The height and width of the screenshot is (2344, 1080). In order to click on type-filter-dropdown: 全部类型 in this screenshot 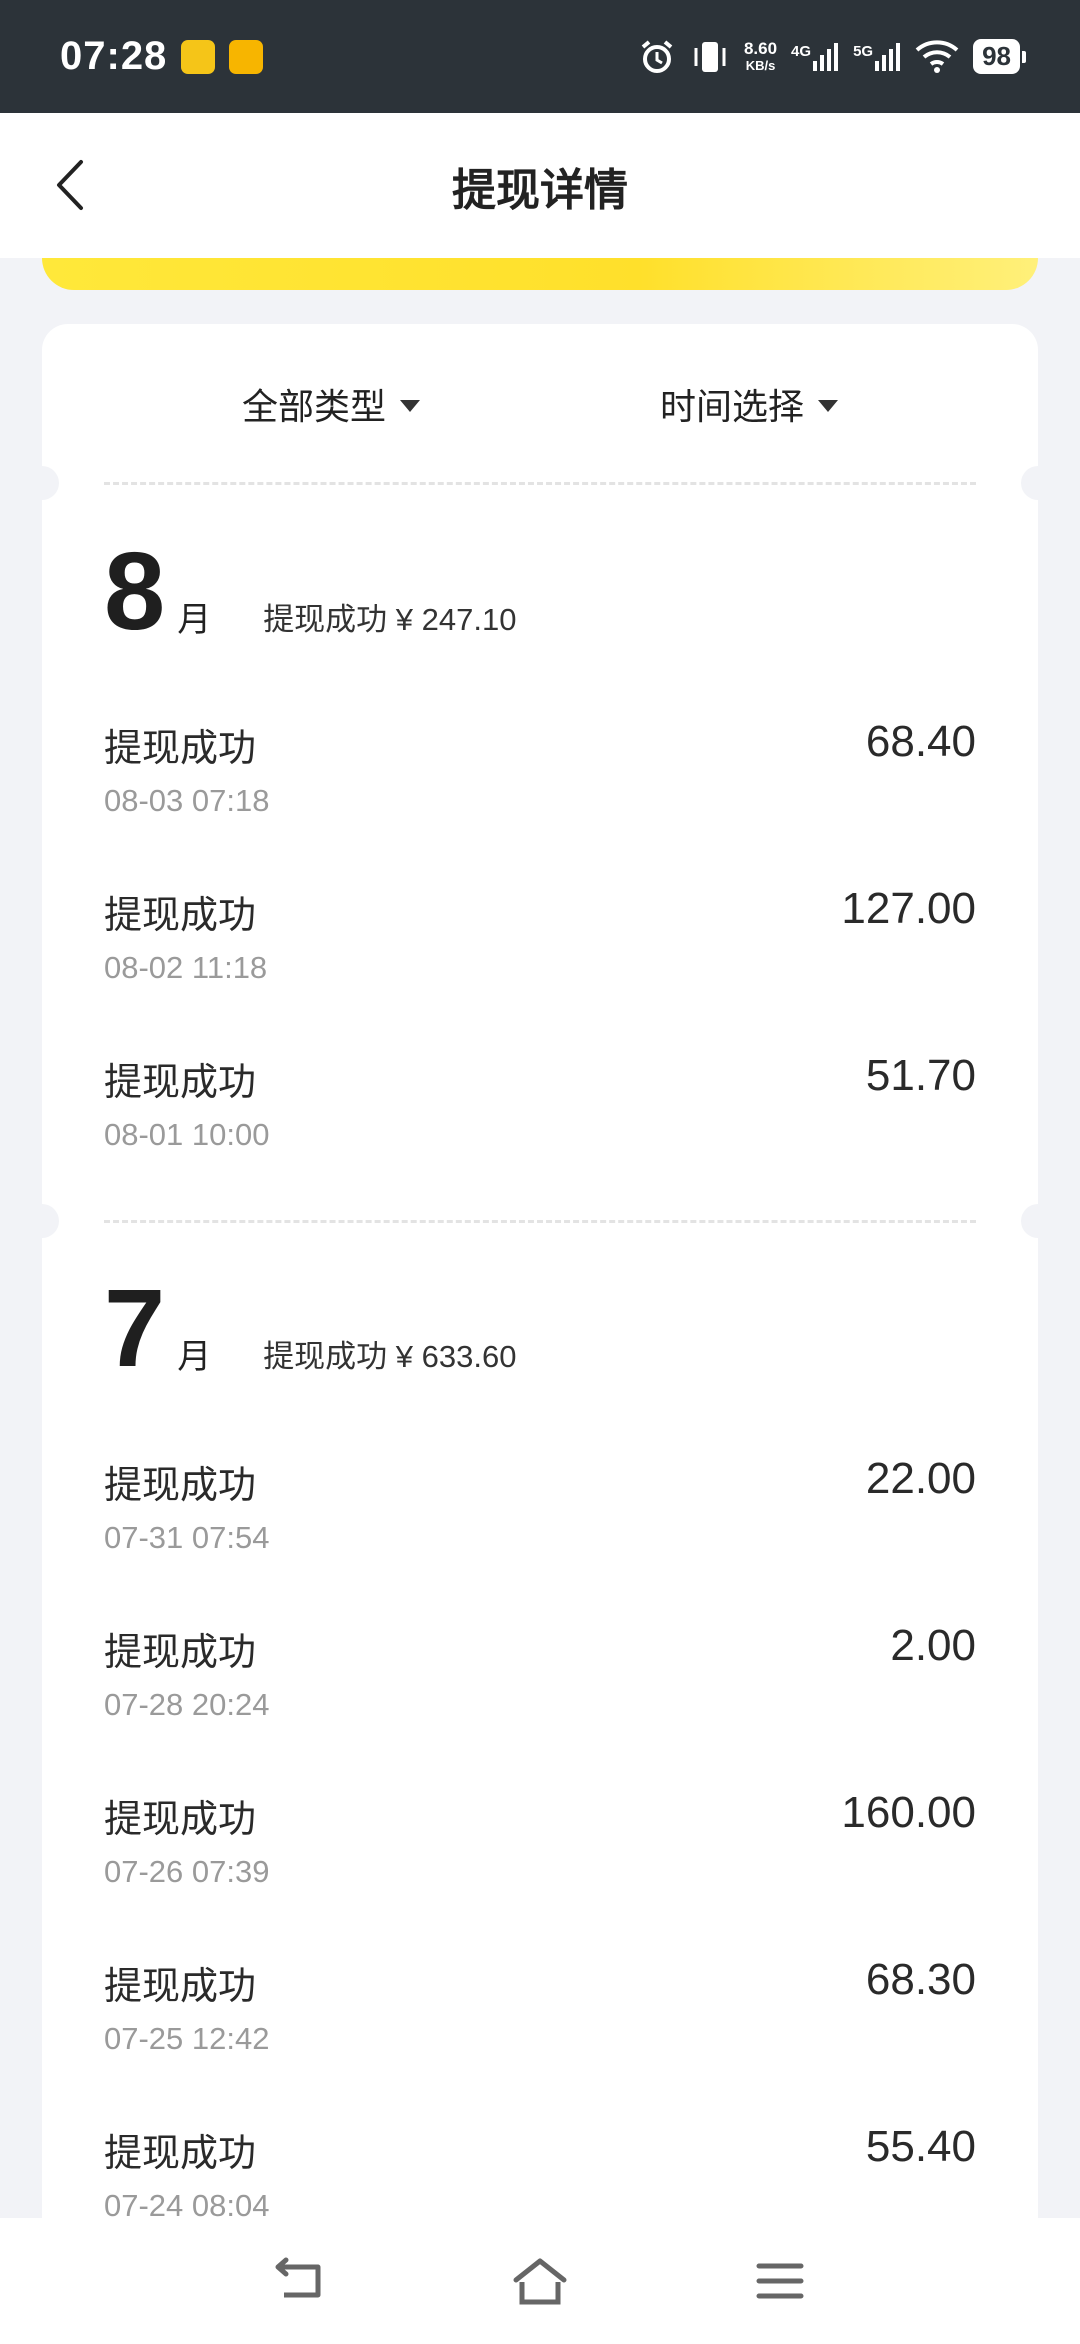, I will do `click(331, 404)`.